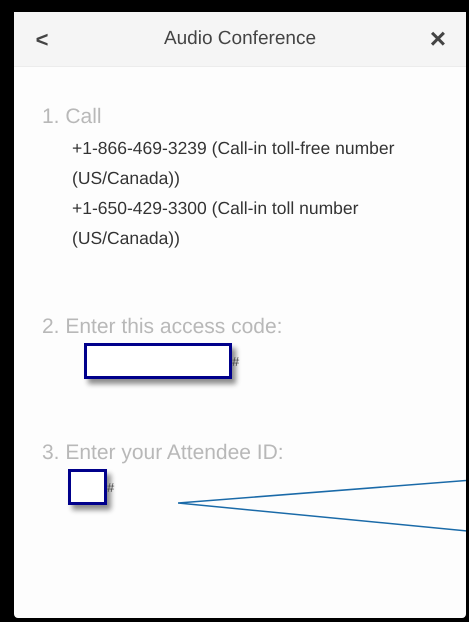 This screenshot has height=622, width=469. What do you see at coordinates (42, 39) in the screenshot?
I see `back-button: <` at bounding box center [42, 39].